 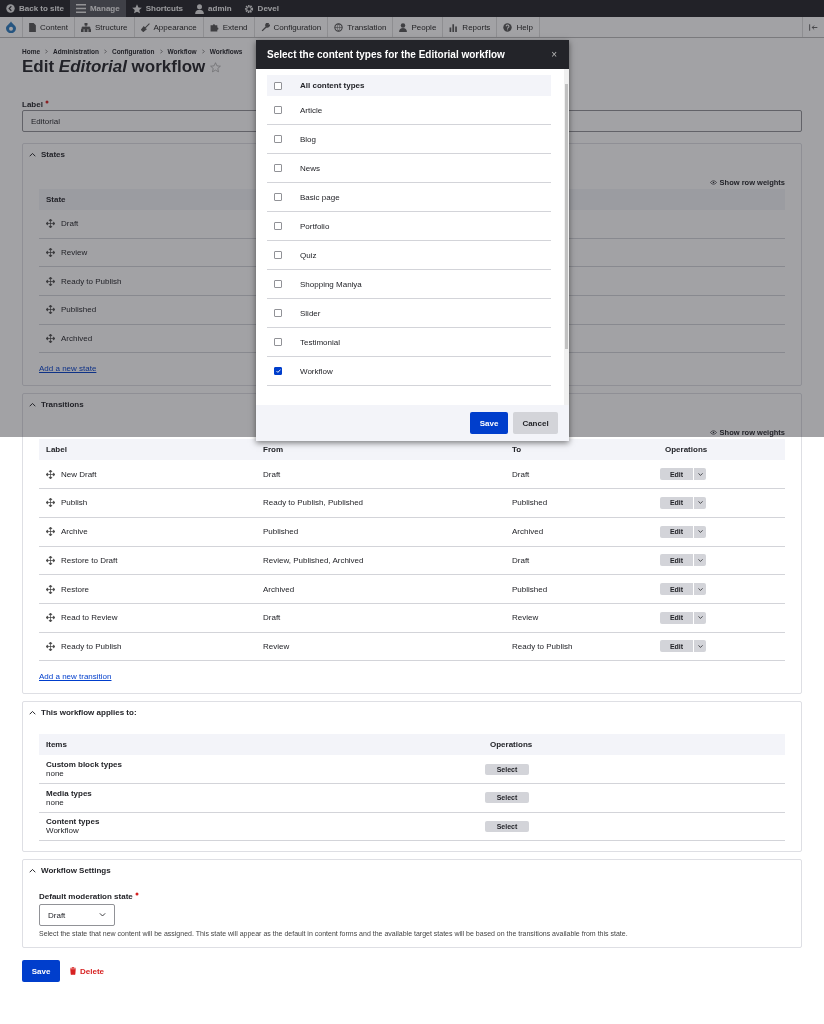 I want to click on to-state: Published, so click(x=530, y=589).